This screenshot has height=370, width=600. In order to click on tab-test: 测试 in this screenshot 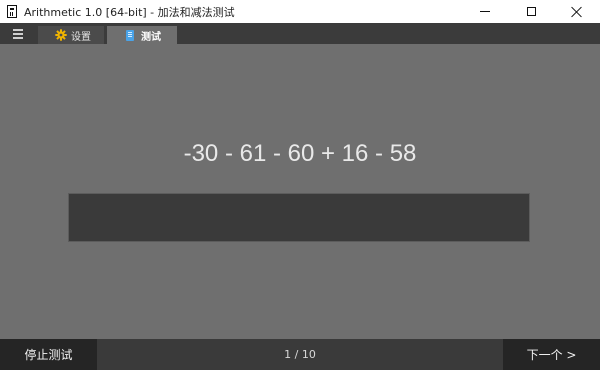, I will do `click(142, 35)`.